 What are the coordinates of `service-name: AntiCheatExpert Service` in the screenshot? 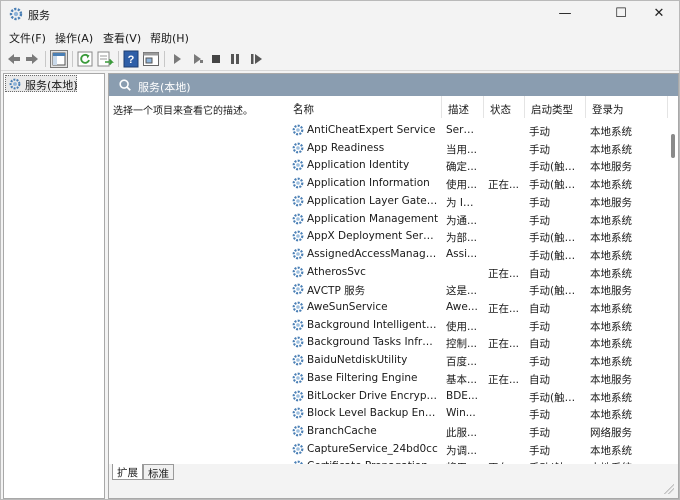 It's located at (371, 130).